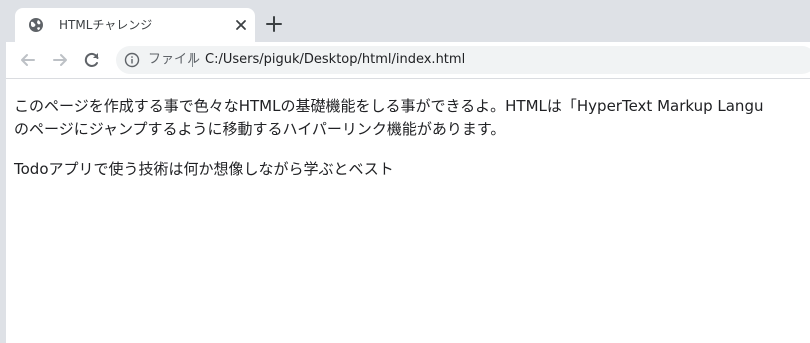 The height and width of the screenshot is (343, 810). I want to click on forward-arrow-icon, so click(60, 60).